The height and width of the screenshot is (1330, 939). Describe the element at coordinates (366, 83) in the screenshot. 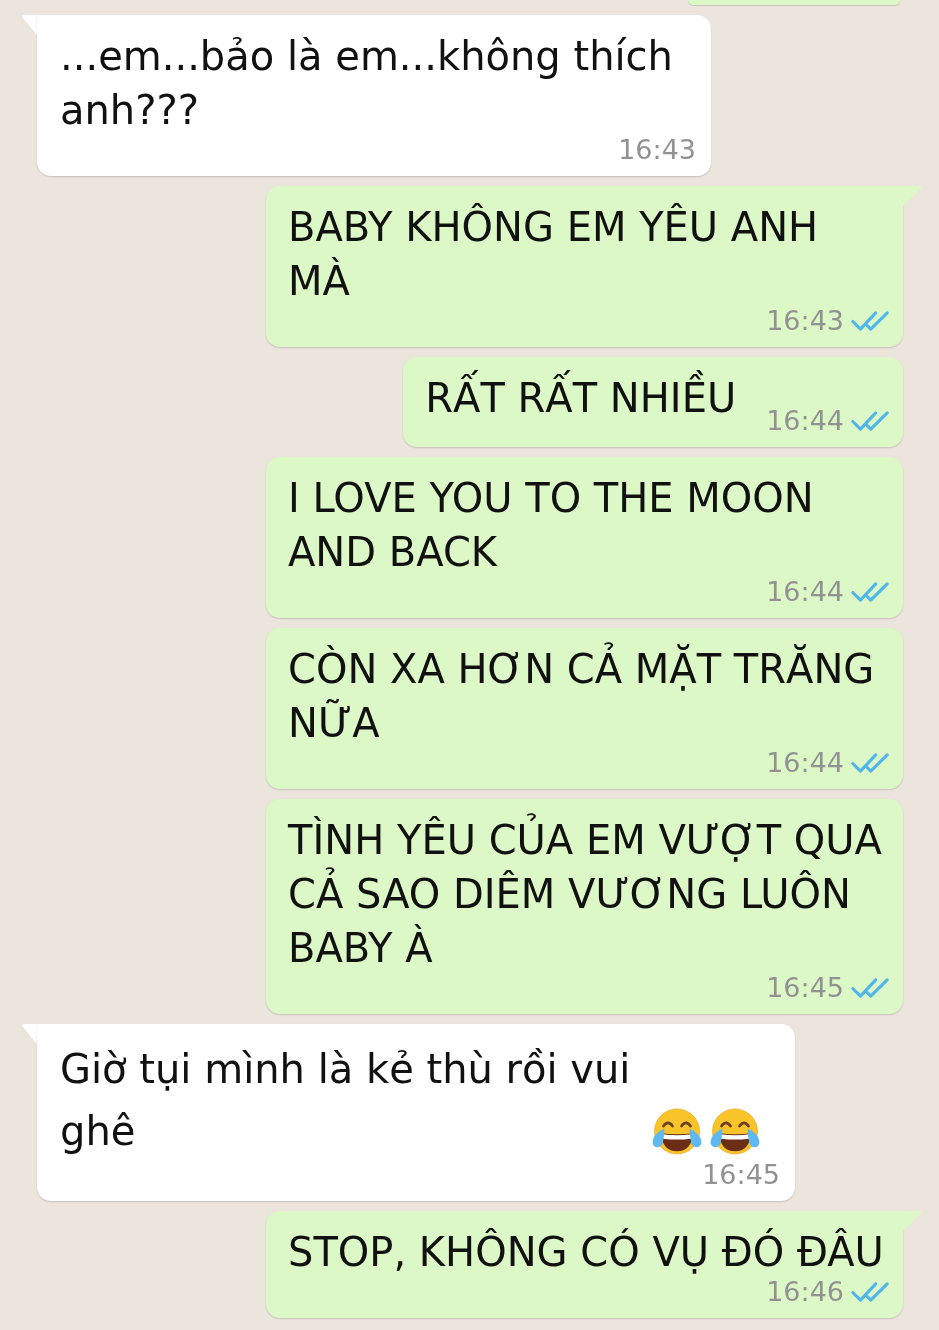

I see `message-text: ...em...bảo là em...không thích anh???` at that location.